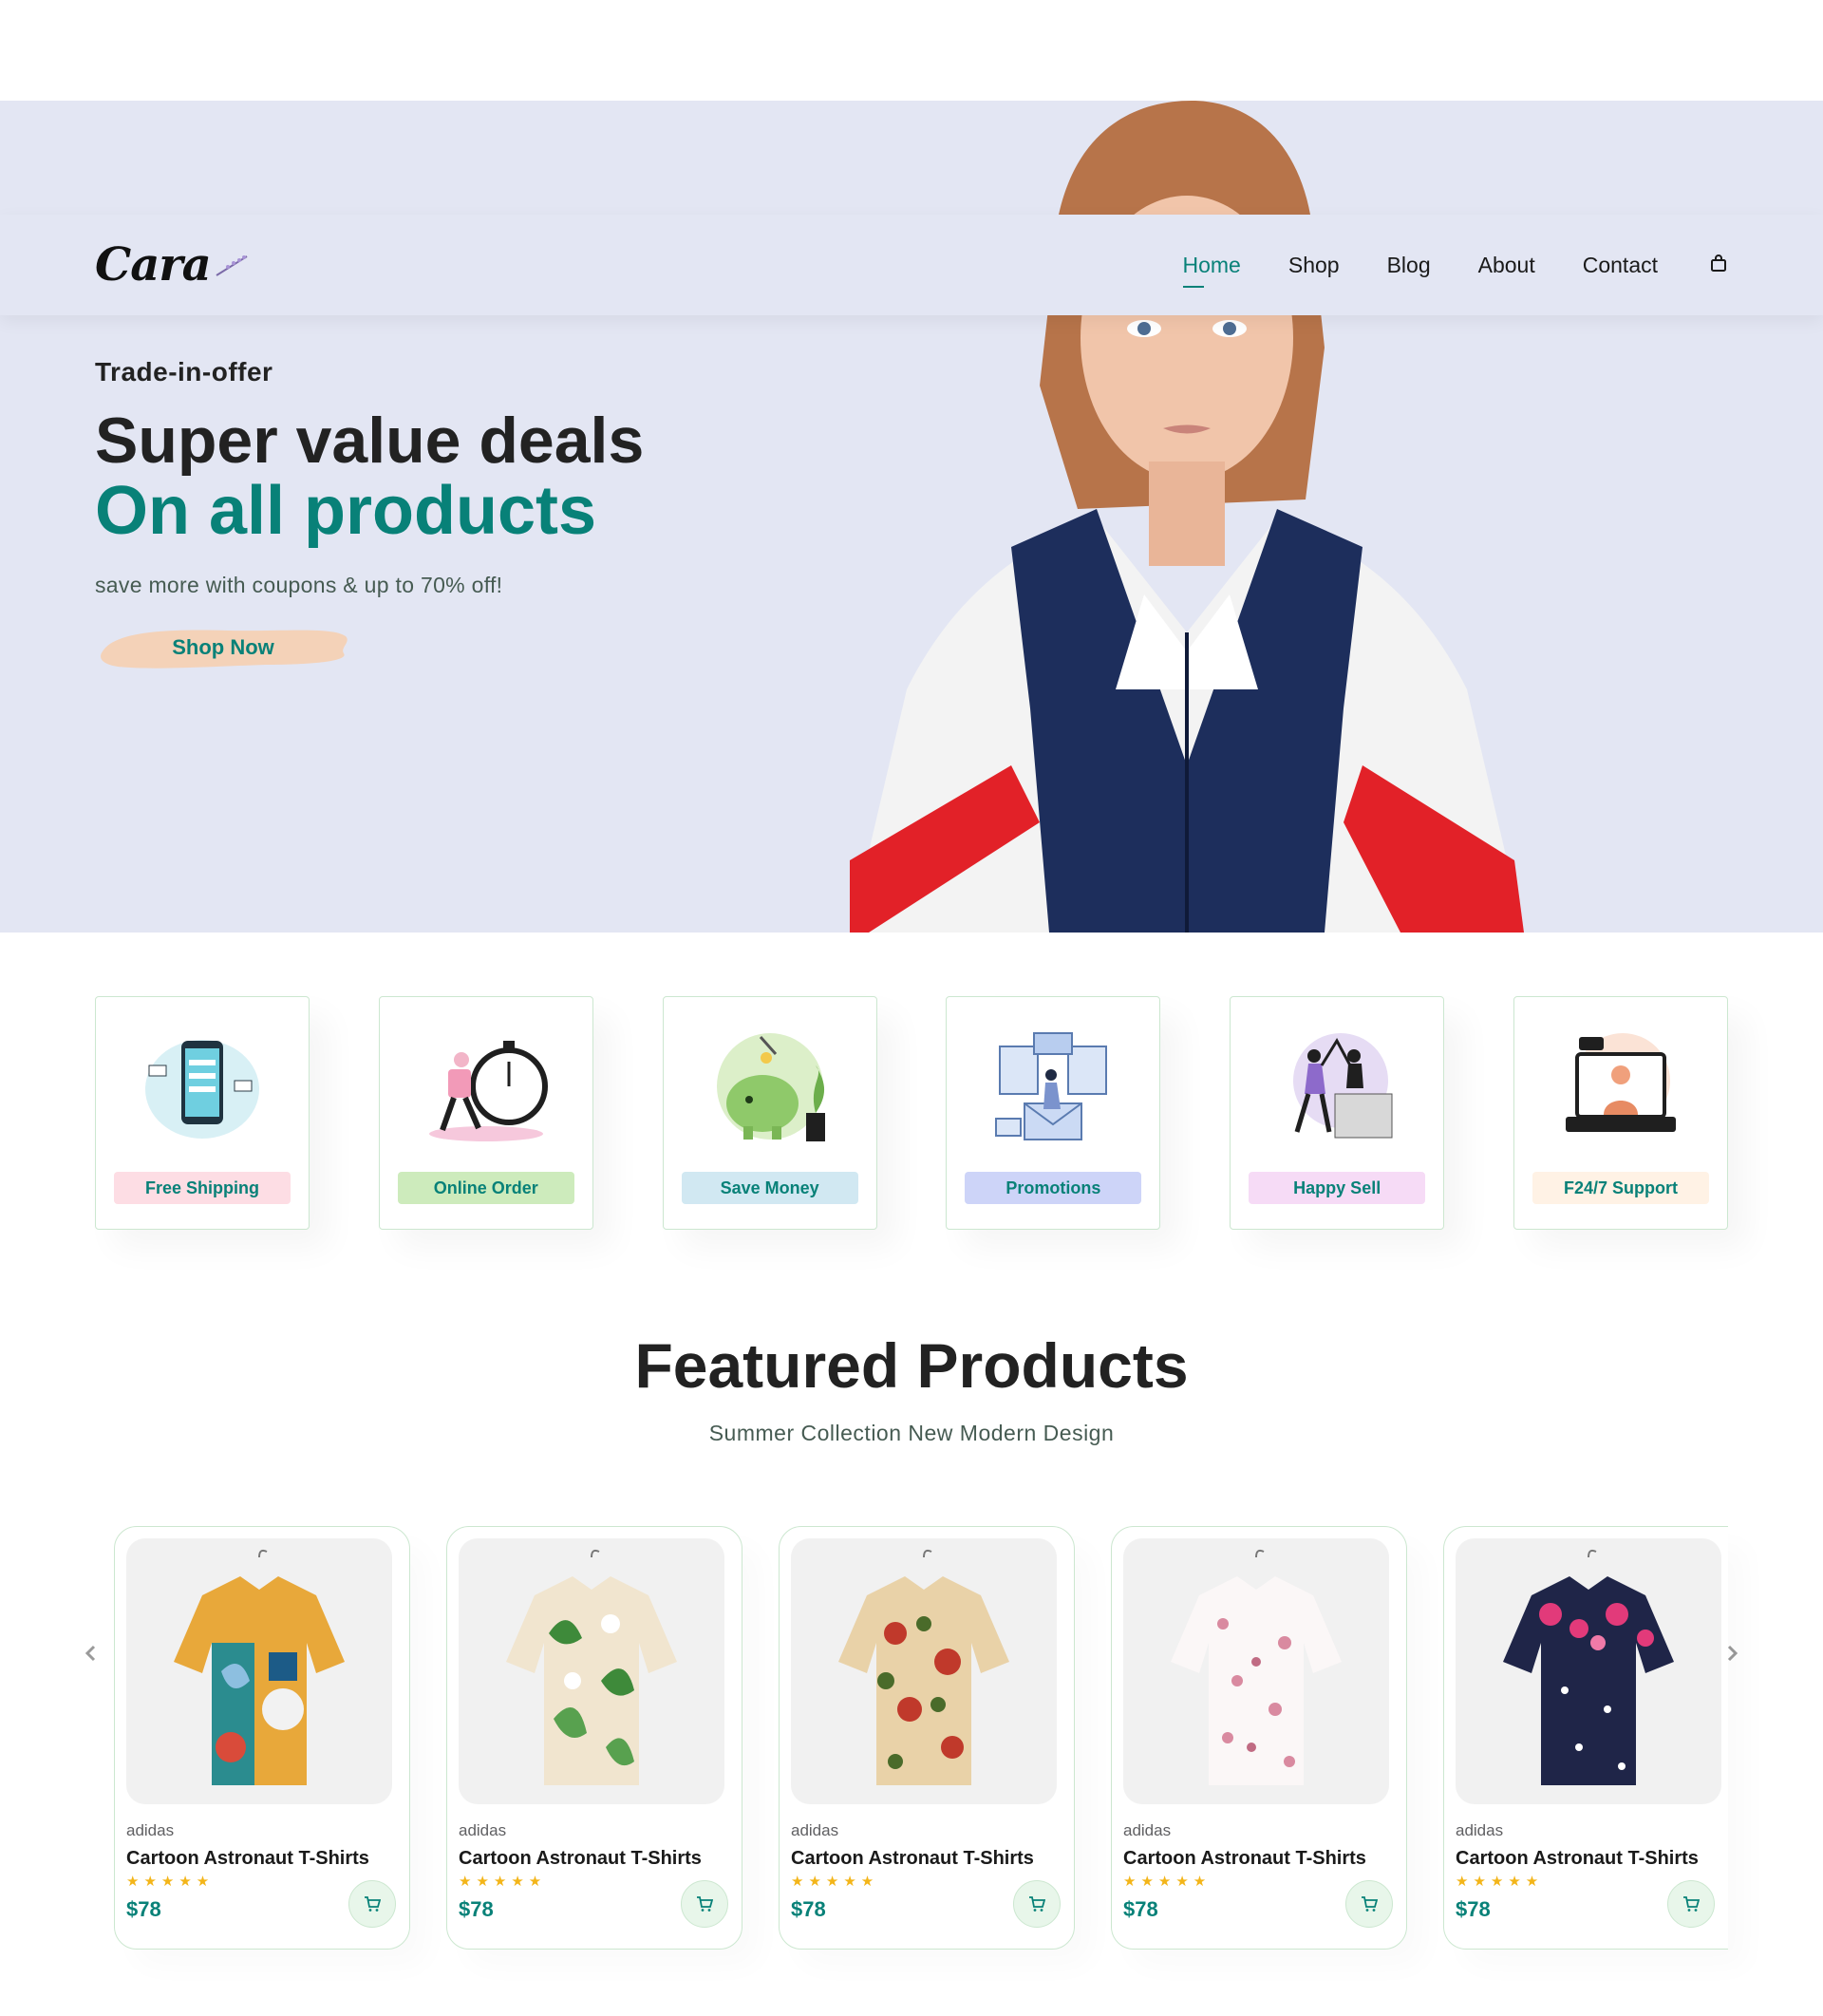  I want to click on nav-item-home: Home, so click(1211, 267).